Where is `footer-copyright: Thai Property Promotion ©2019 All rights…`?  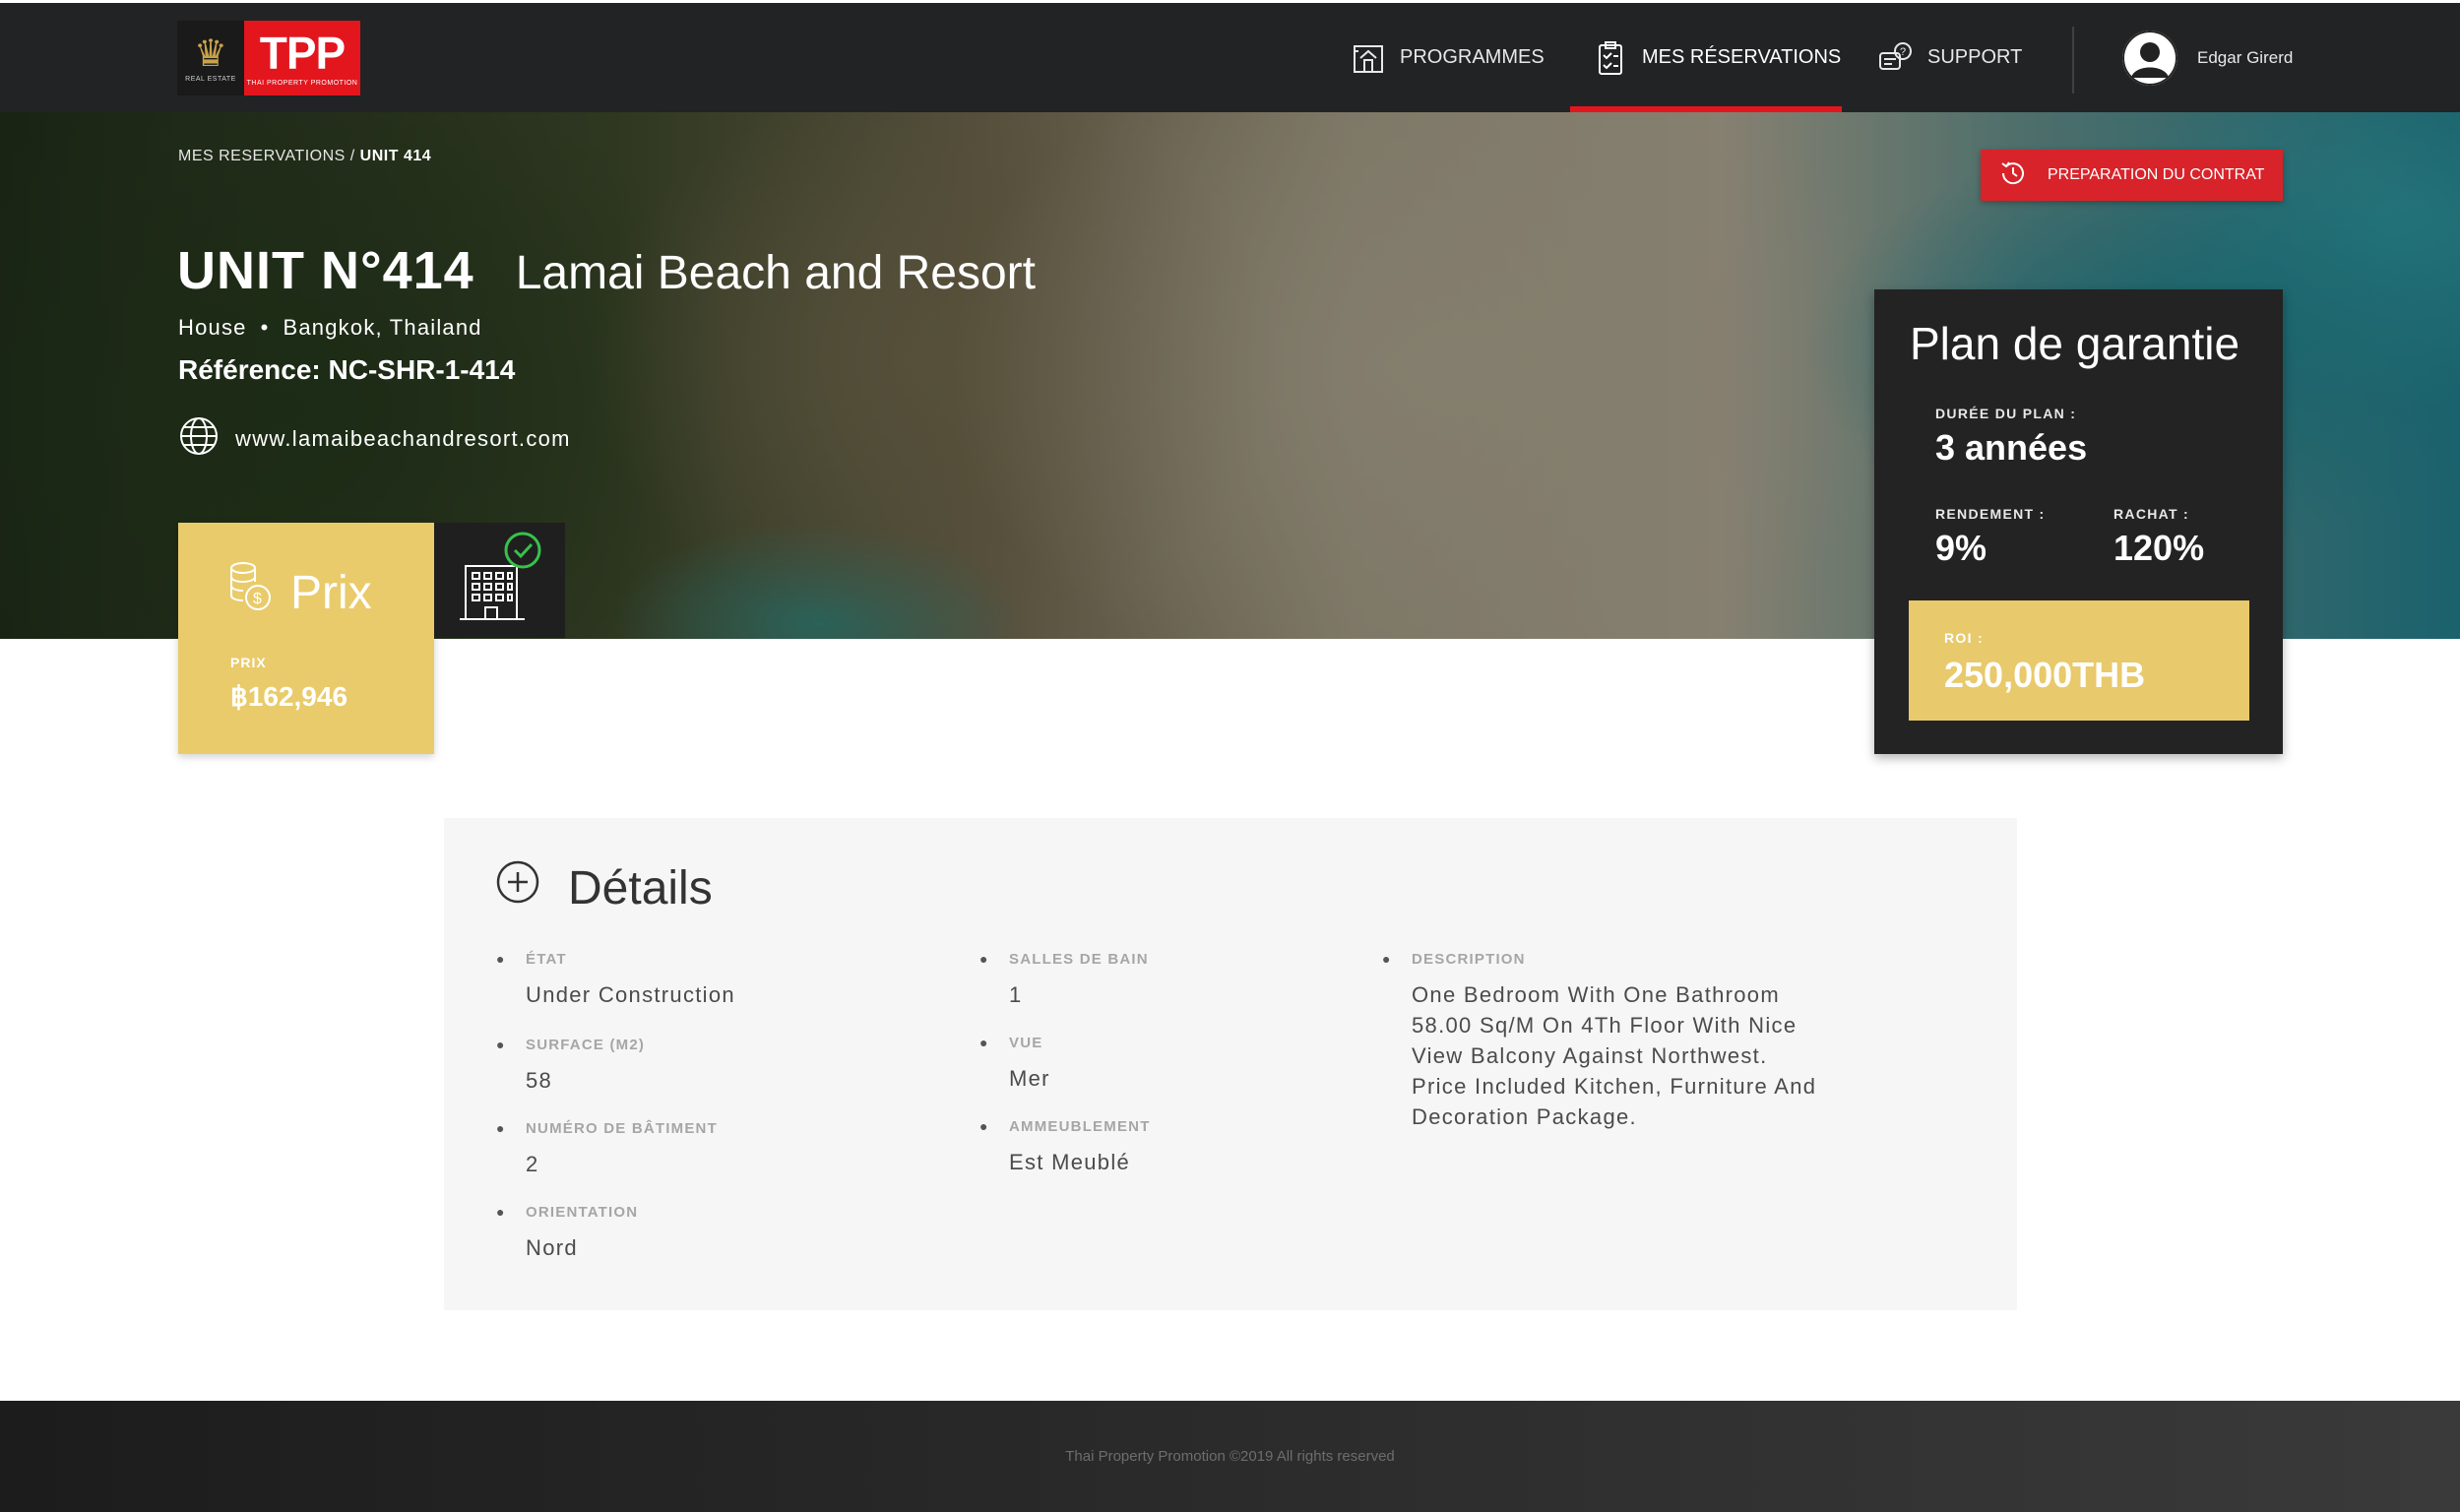 footer-copyright: Thai Property Promotion ©2019 All rights… is located at coordinates (1230, 1456).